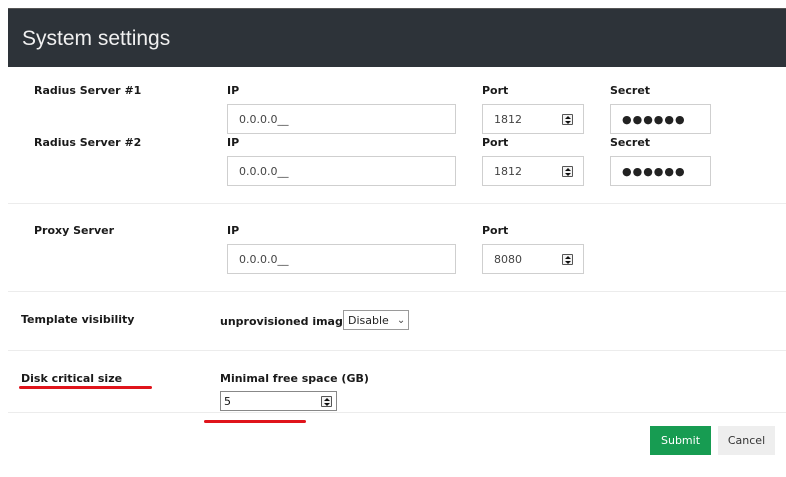 This screenshot has width=786, height=477. I want to click on proxy-ip-input: 0.0.0.0__, so click(341, 259).